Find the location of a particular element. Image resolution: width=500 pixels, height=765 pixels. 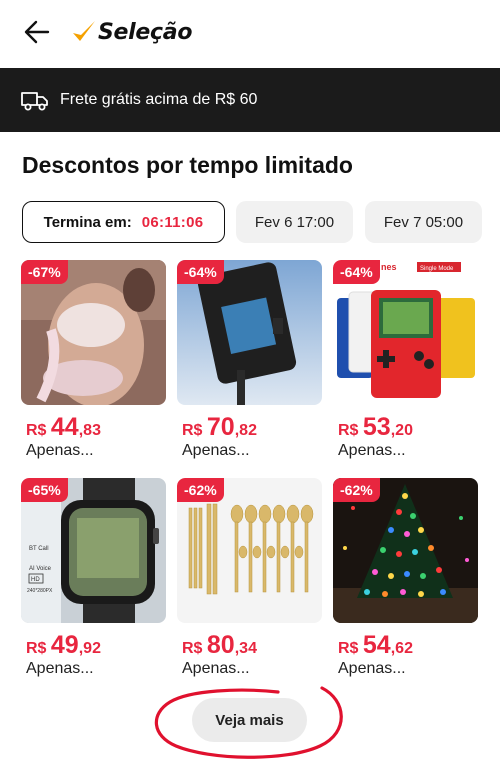

section-title: Descontos por tempo limitado is located at coordinates (187, 165).